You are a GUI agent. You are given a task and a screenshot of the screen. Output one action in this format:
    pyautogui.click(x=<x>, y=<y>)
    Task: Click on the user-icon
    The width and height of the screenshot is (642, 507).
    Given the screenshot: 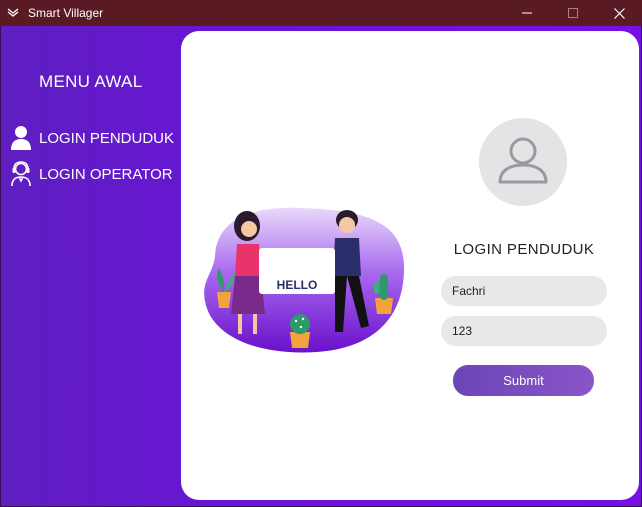 What is the action you would take?
    pyautogui.click(x=21, y=138)
    